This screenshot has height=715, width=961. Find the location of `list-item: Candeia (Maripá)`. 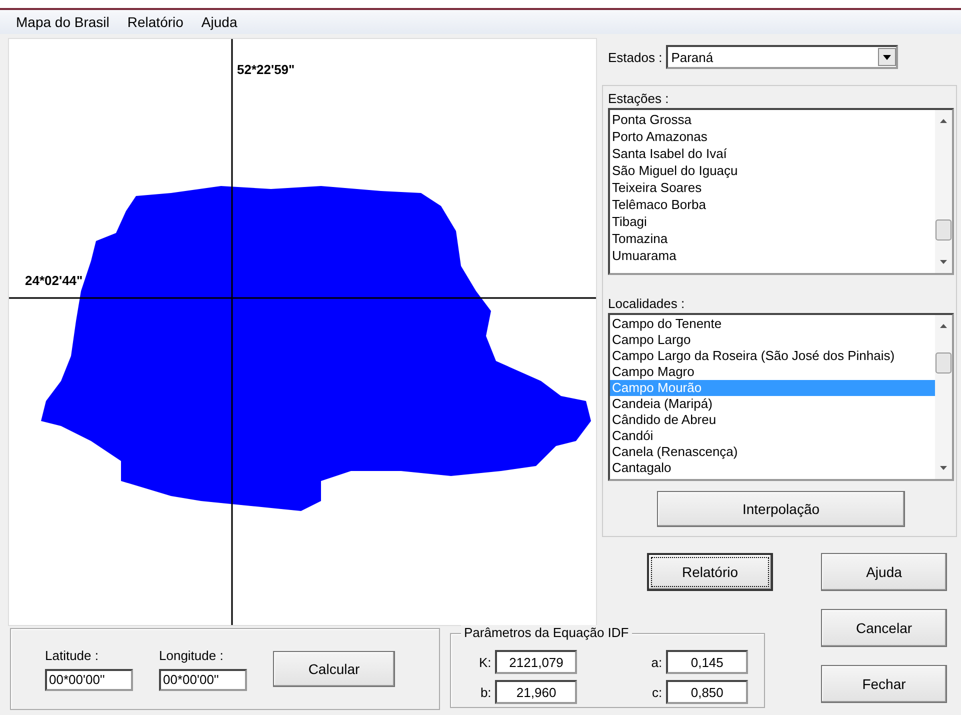

list-item: Candeia (Maripá) is located at coordinates (772, 404).